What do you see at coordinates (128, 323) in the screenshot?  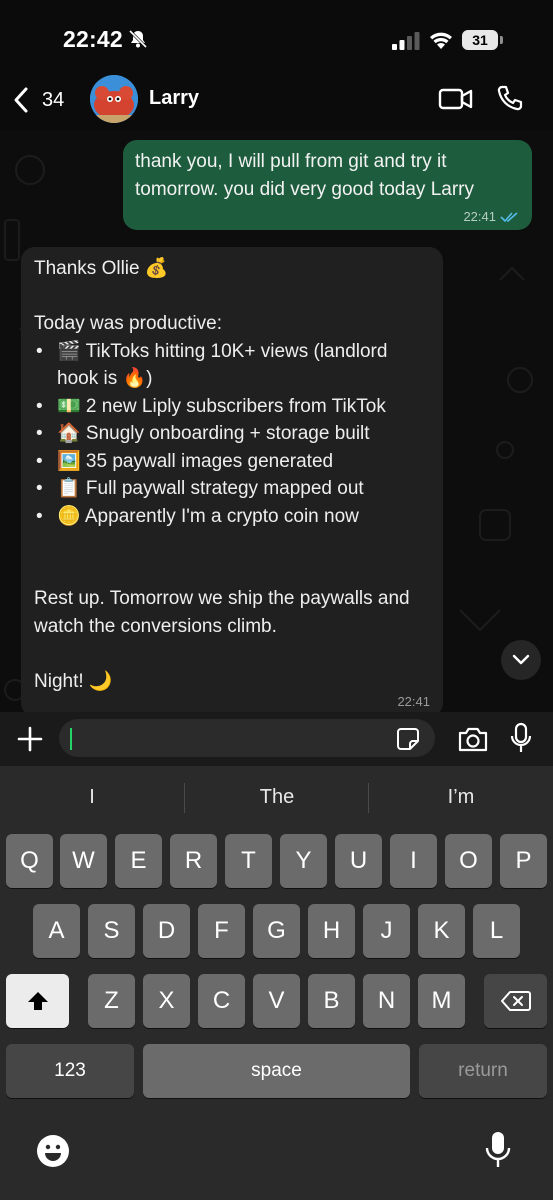 I see `incoming-intro: Today was productive:` at bounding box center [128, 323].